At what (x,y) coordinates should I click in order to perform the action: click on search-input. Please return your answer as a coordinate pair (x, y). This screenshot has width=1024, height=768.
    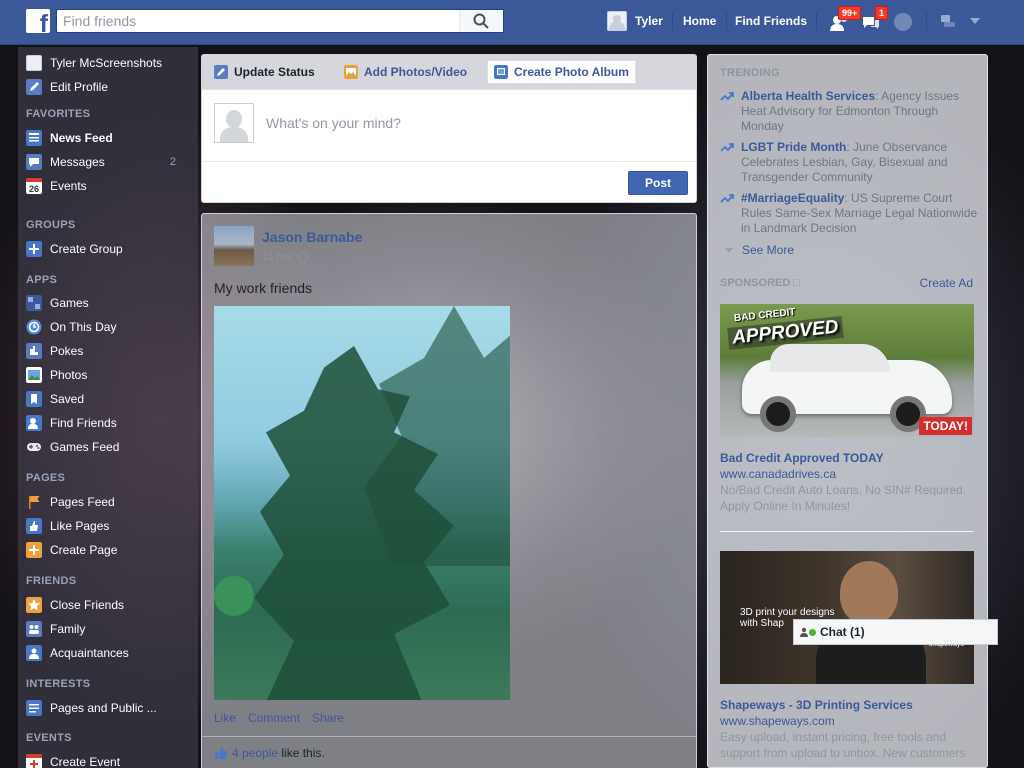
    Looking at the image, I should click on (257, 21).